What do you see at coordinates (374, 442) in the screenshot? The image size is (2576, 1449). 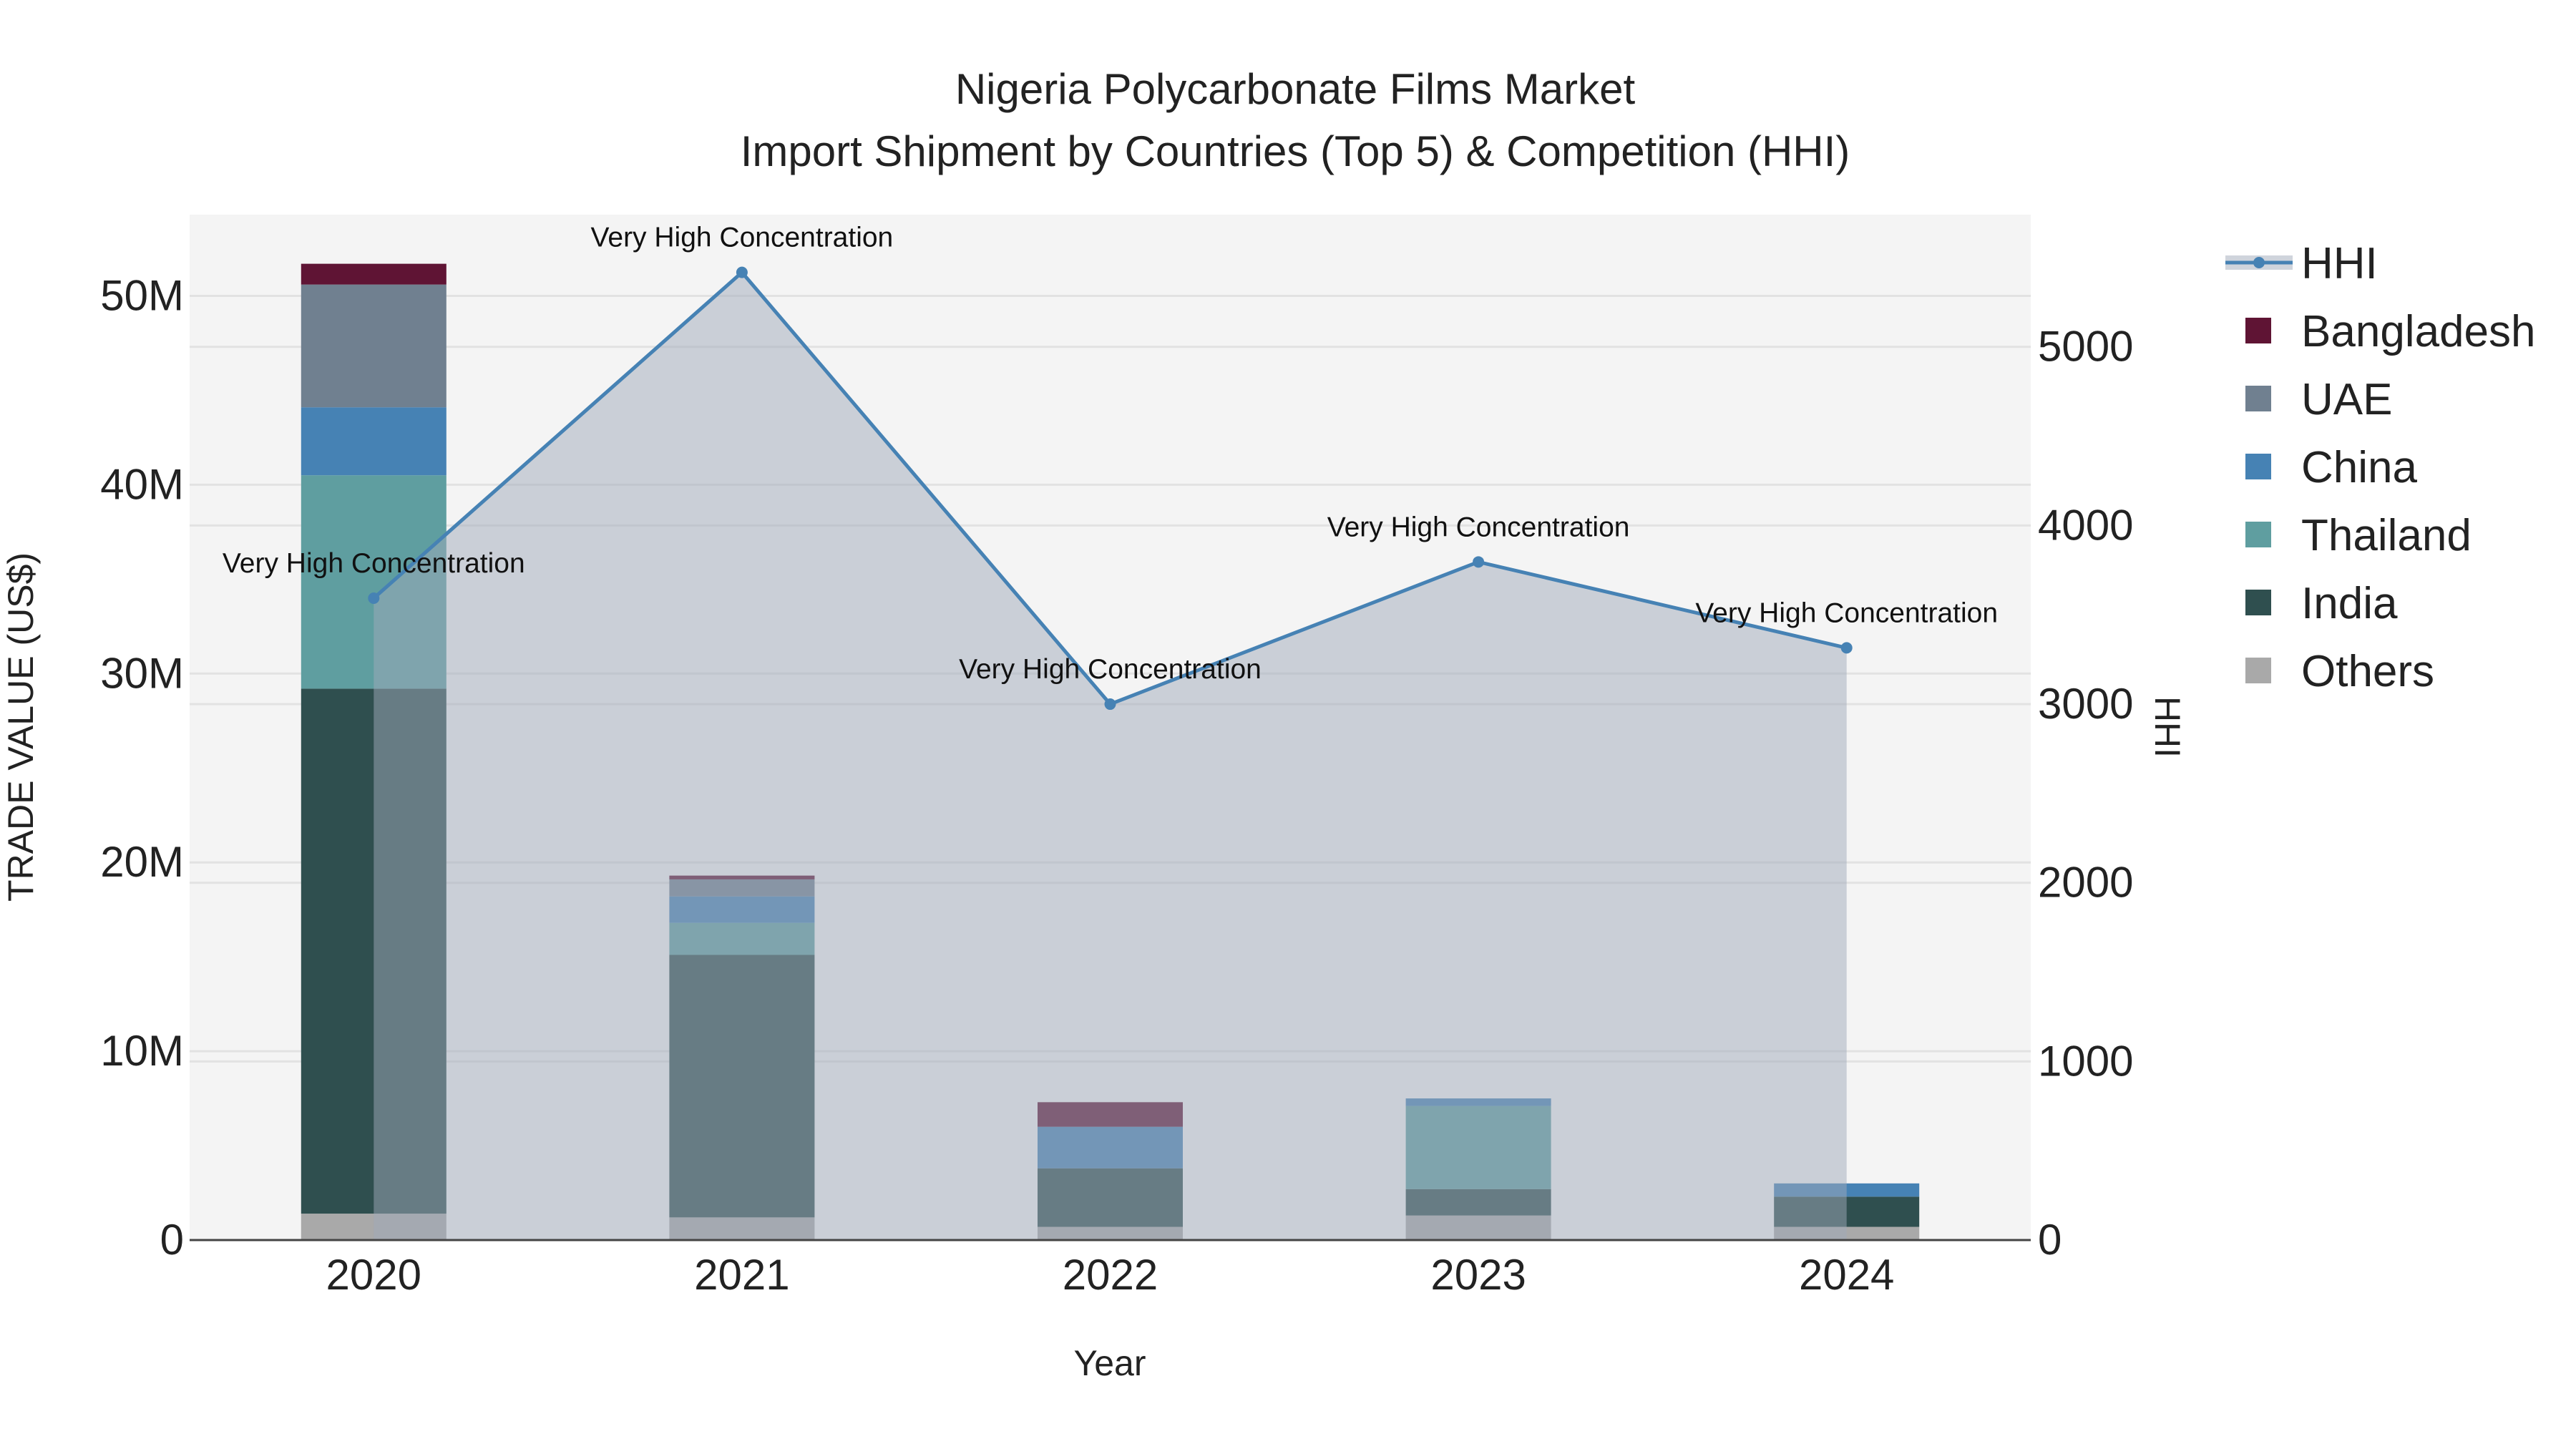 I see `bar-china-2020` at bounding box center [374, 442].